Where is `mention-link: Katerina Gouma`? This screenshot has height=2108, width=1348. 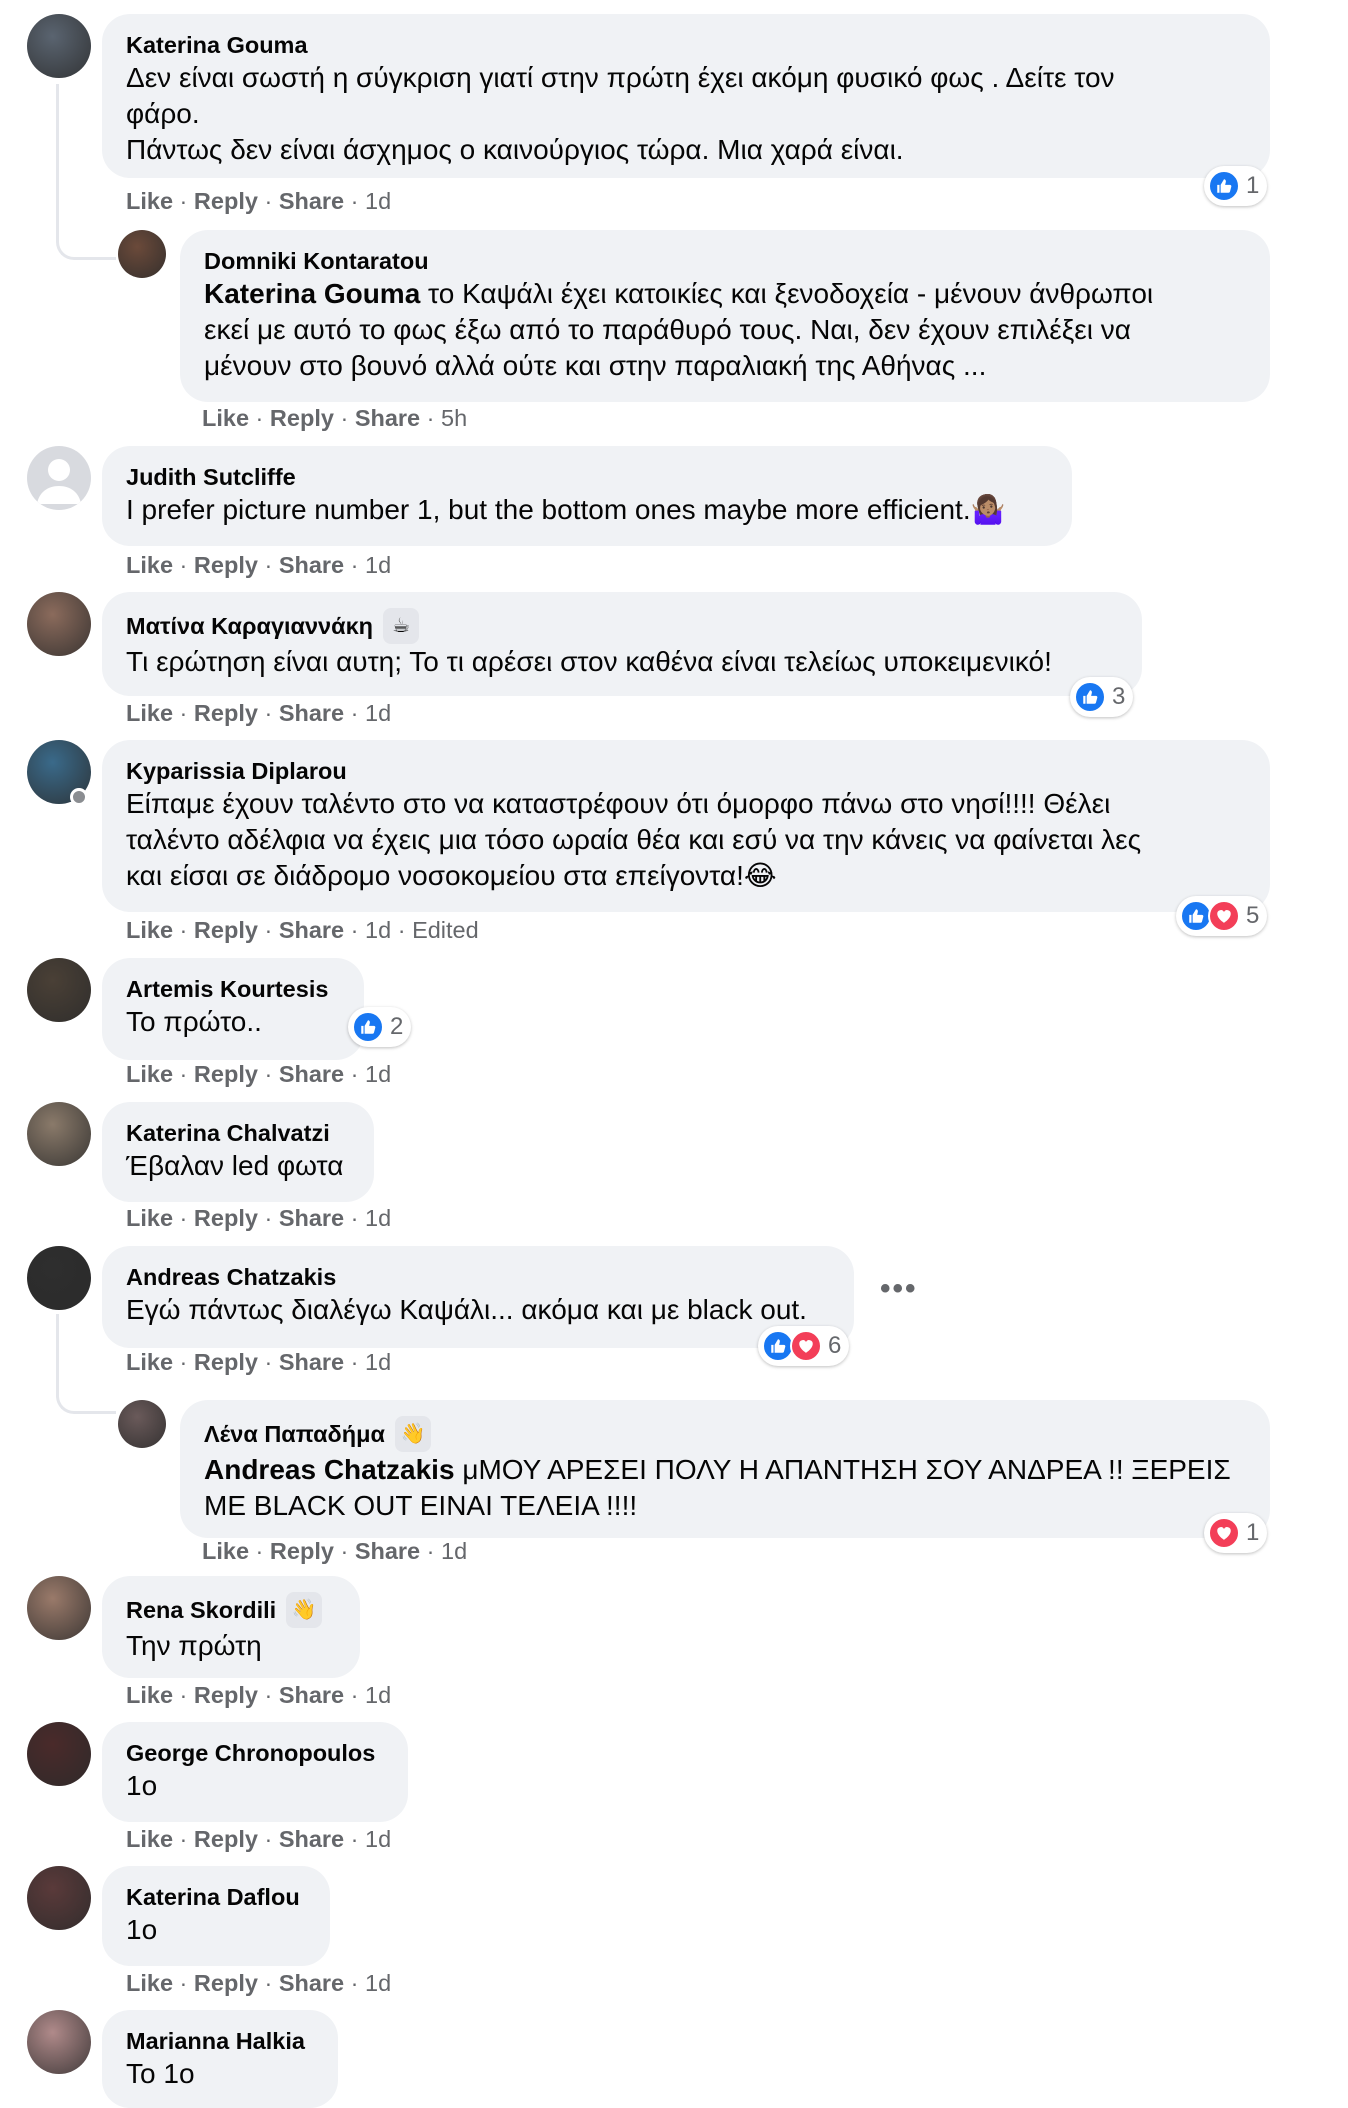
mention-link: Katerina Gouma is located at coordinates (312, 293).